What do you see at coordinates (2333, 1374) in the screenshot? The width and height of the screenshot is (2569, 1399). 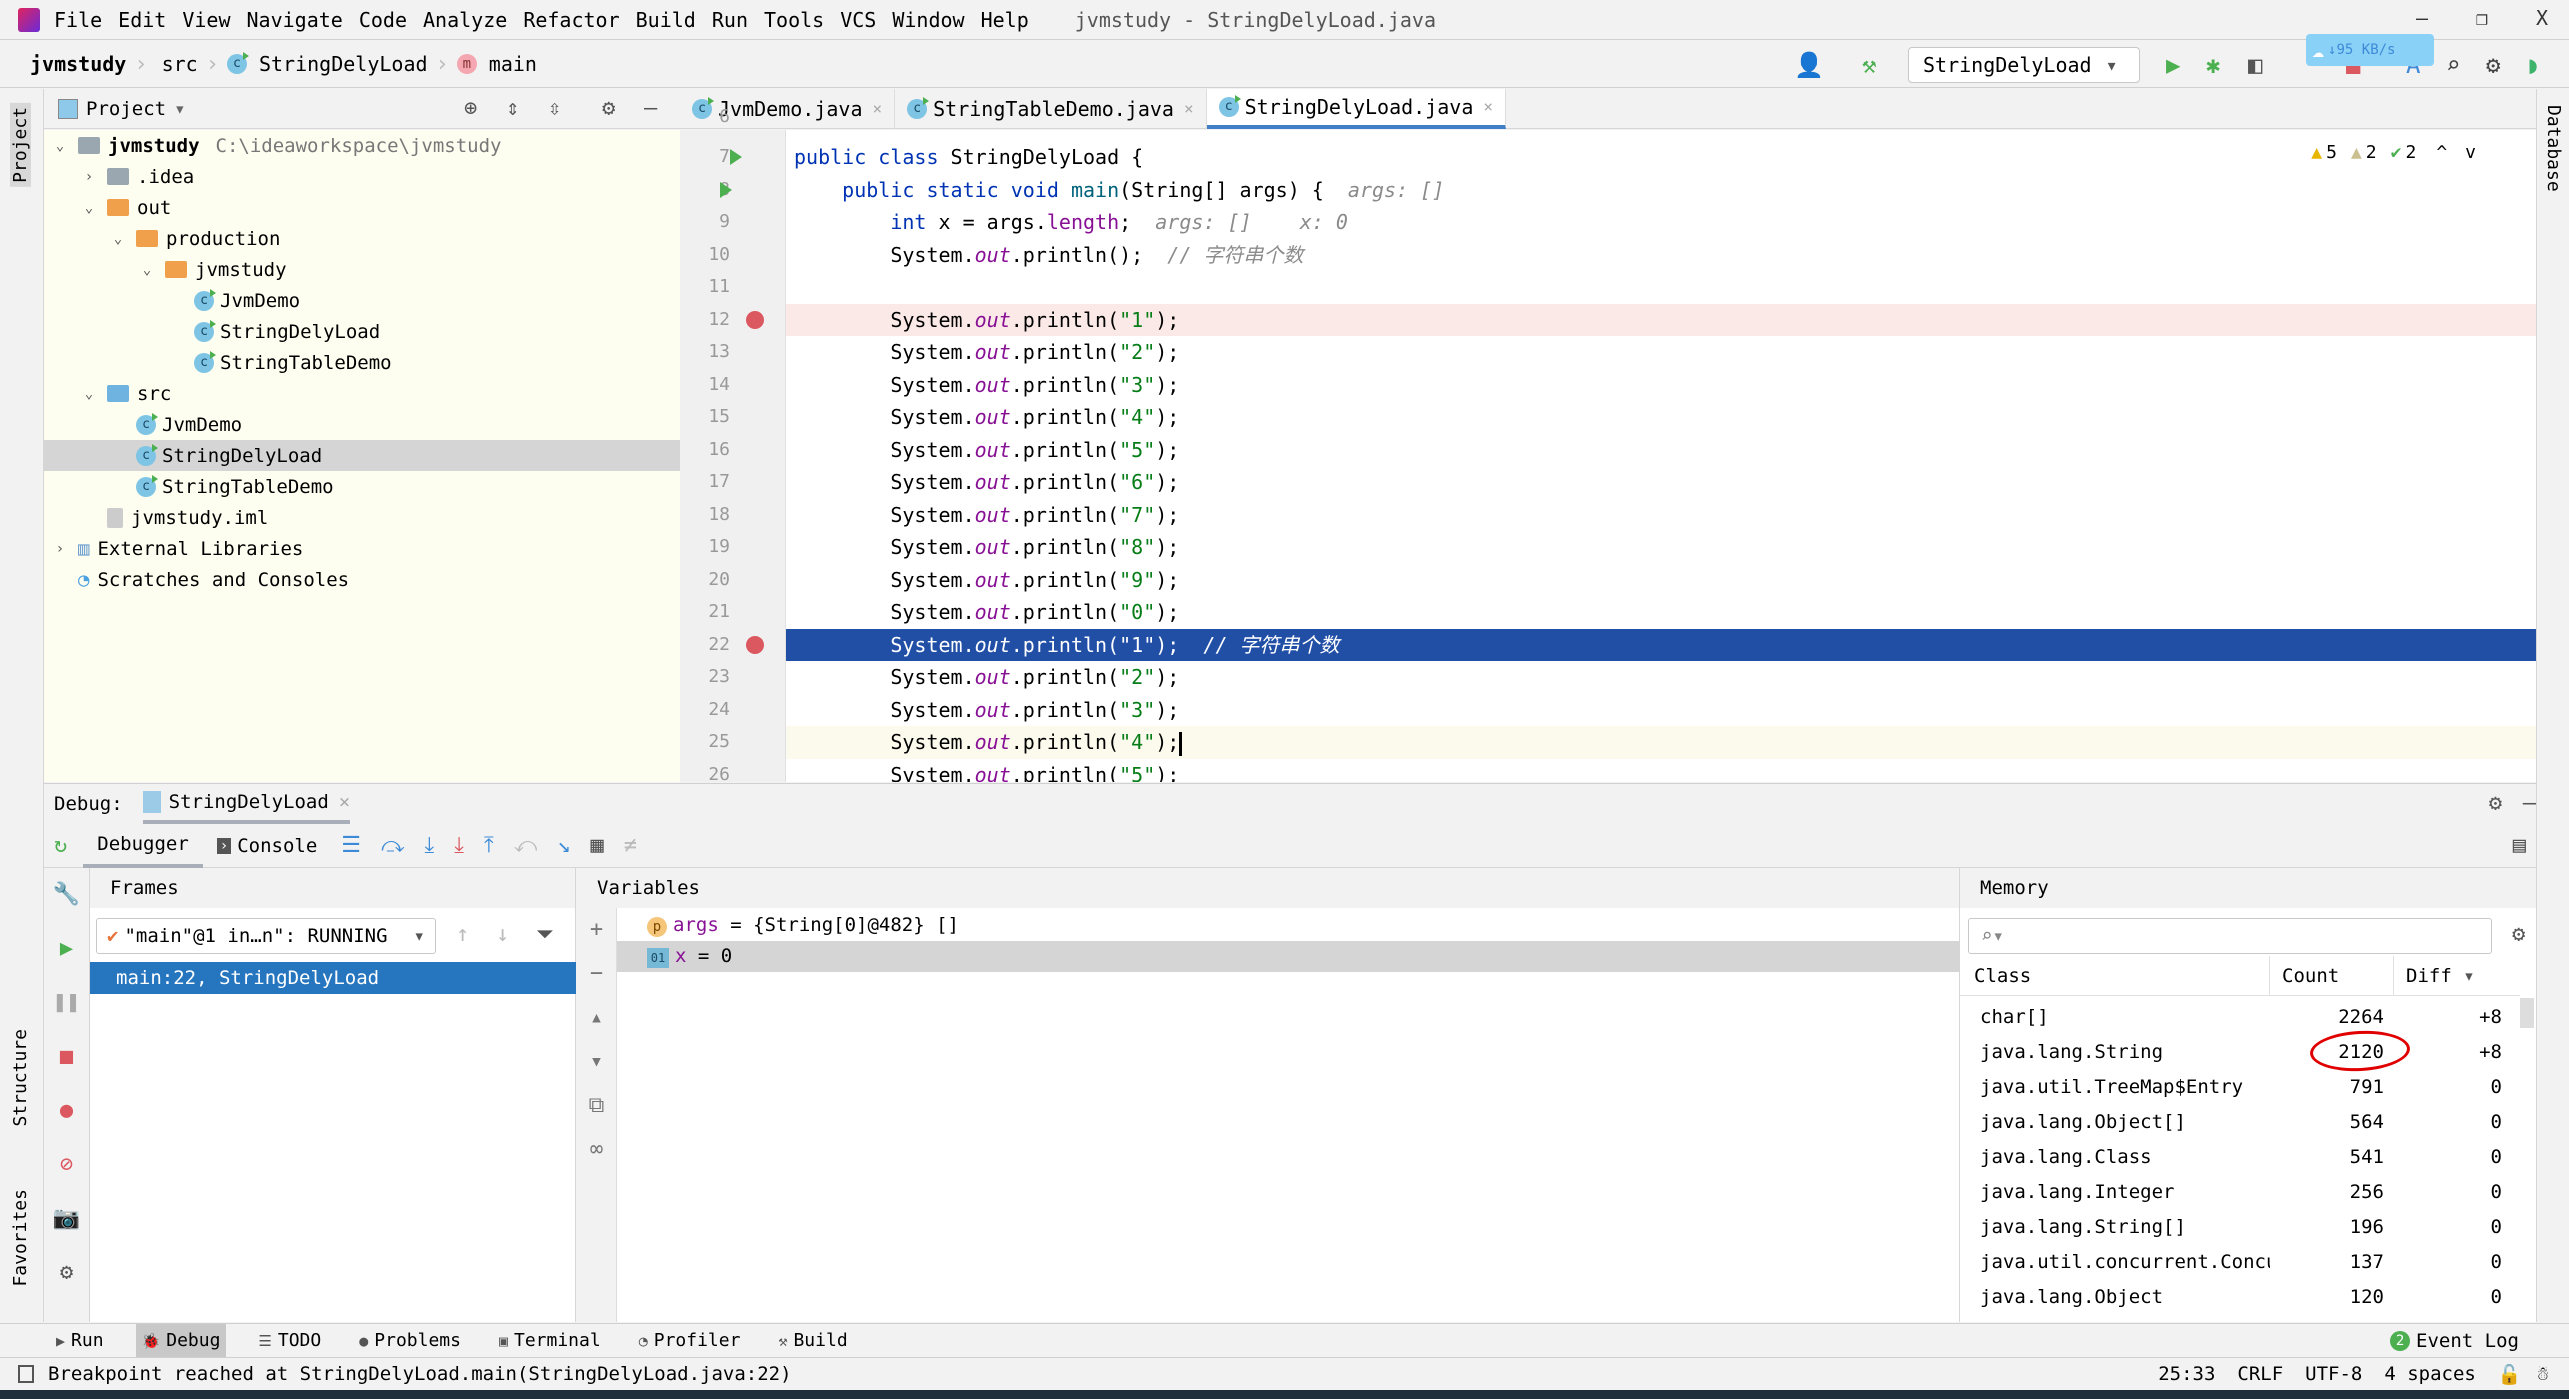 I see `file-encoding: UTF-8` at bounding box center [2333, 1374].